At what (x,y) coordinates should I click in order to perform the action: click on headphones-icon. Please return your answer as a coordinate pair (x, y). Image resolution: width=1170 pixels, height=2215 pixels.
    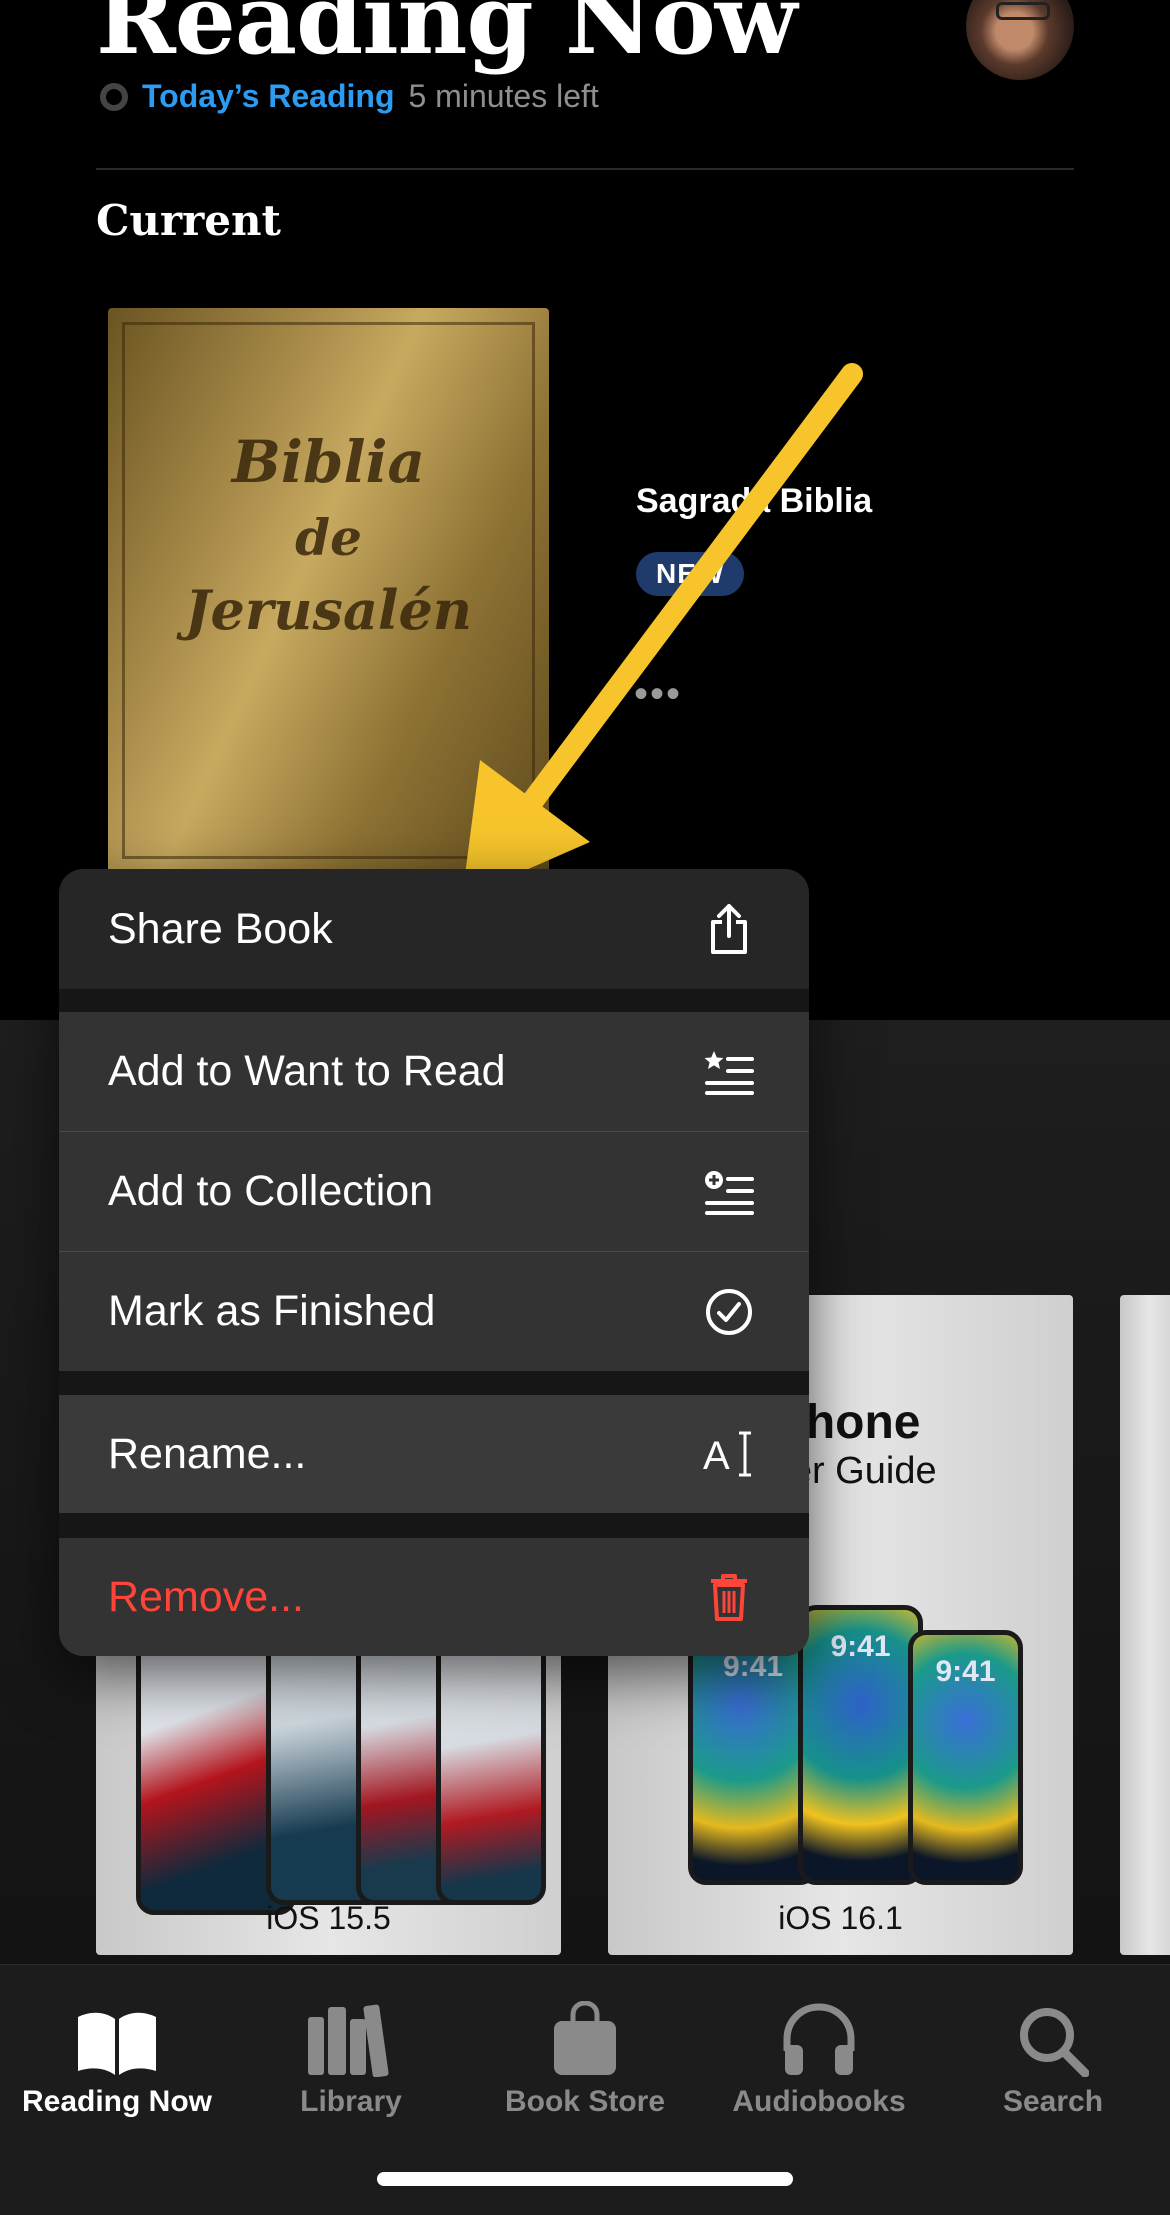
    Looking at the image, I should click on (819, 2027).